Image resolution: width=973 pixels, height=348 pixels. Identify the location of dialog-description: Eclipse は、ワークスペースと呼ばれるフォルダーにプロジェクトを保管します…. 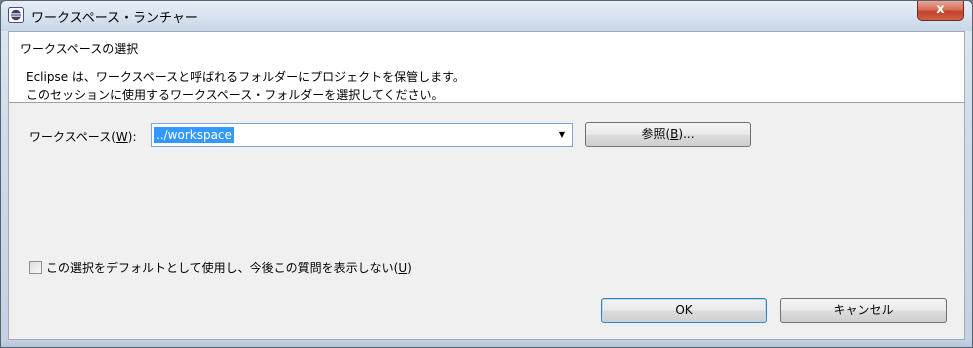
(245, 86).